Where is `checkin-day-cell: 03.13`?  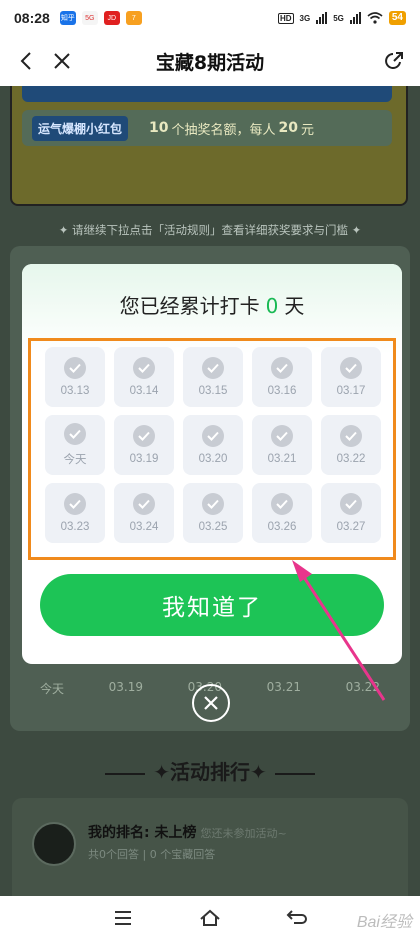
checkin-day-cell: 03.13 is located at coordinates (75, 377).